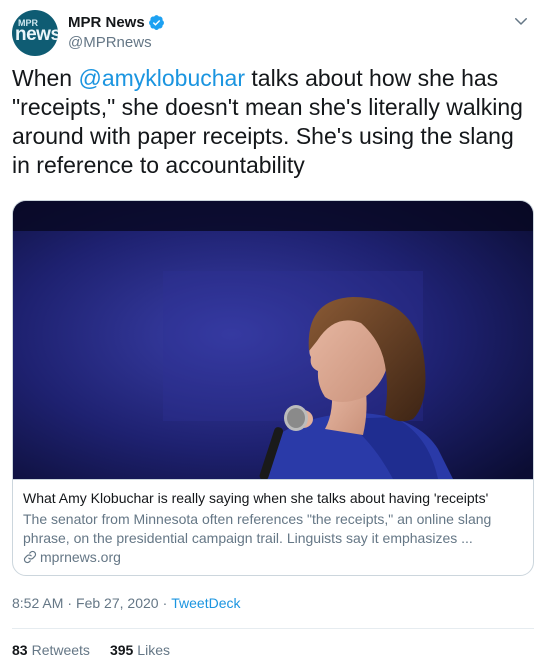 The height and width of the screenshot is (669, 546). Describe the element at coordinates (117, 603) in the screenshot. I see `tweet-date: Feb 27, 2020` at that location.